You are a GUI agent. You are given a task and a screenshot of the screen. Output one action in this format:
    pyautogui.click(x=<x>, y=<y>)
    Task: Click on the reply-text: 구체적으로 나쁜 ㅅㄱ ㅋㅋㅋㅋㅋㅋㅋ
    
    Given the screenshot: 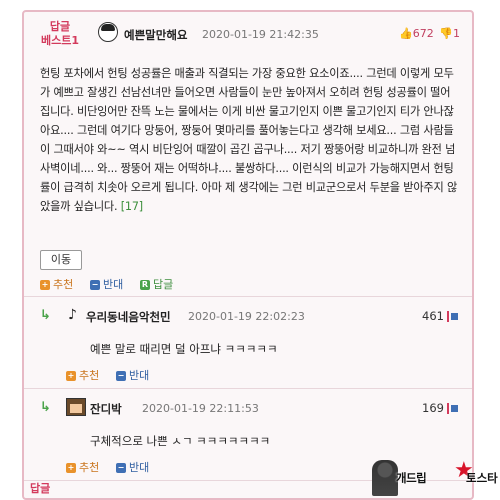 What is the action you would take?
    pyautogui.click(x=180, y=441)
    